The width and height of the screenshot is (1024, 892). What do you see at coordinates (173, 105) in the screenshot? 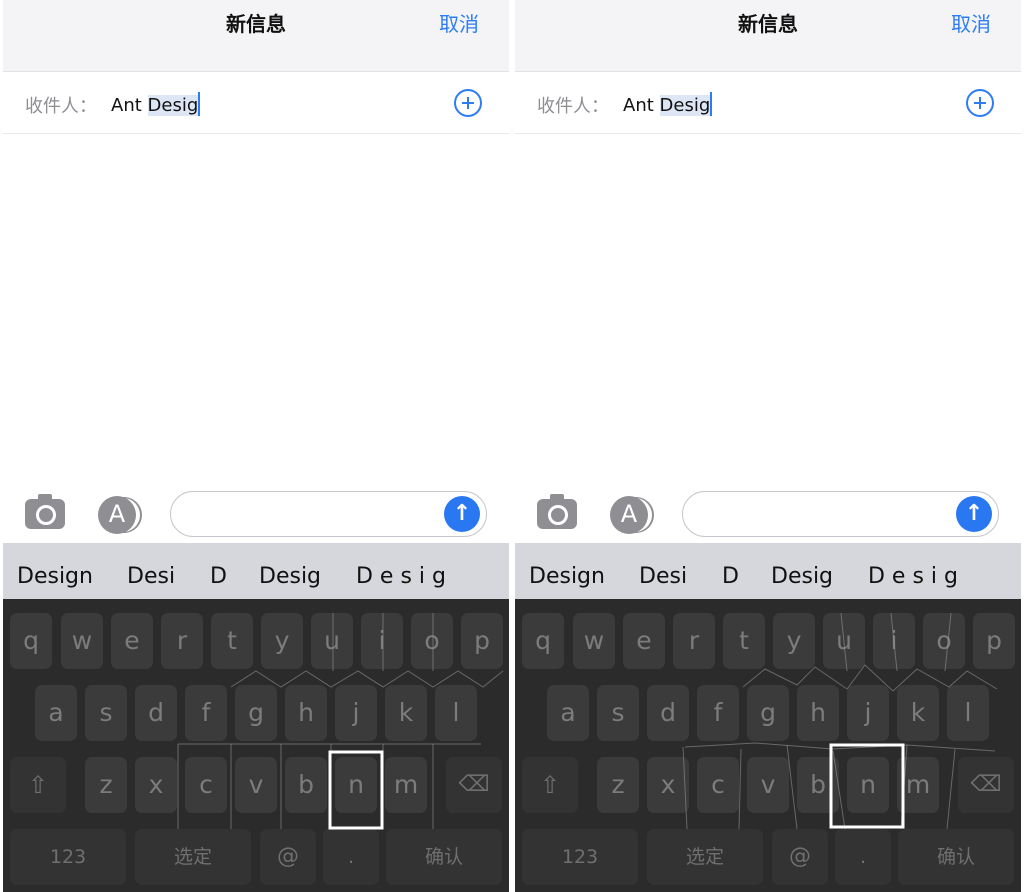
I see `recipient-marked-text: Desig` at bounding box center [173, 105].